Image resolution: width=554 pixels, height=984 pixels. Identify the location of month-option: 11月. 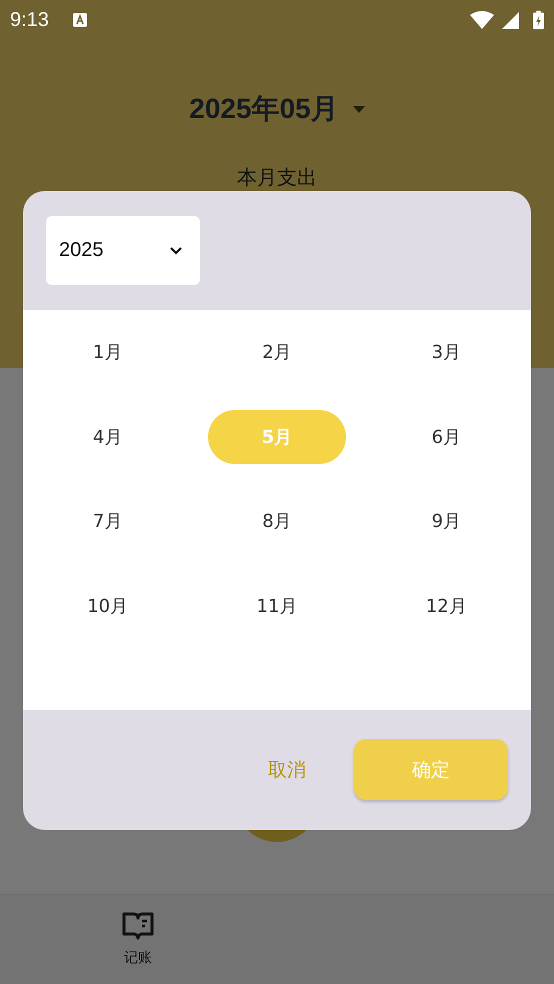
(277, 605).